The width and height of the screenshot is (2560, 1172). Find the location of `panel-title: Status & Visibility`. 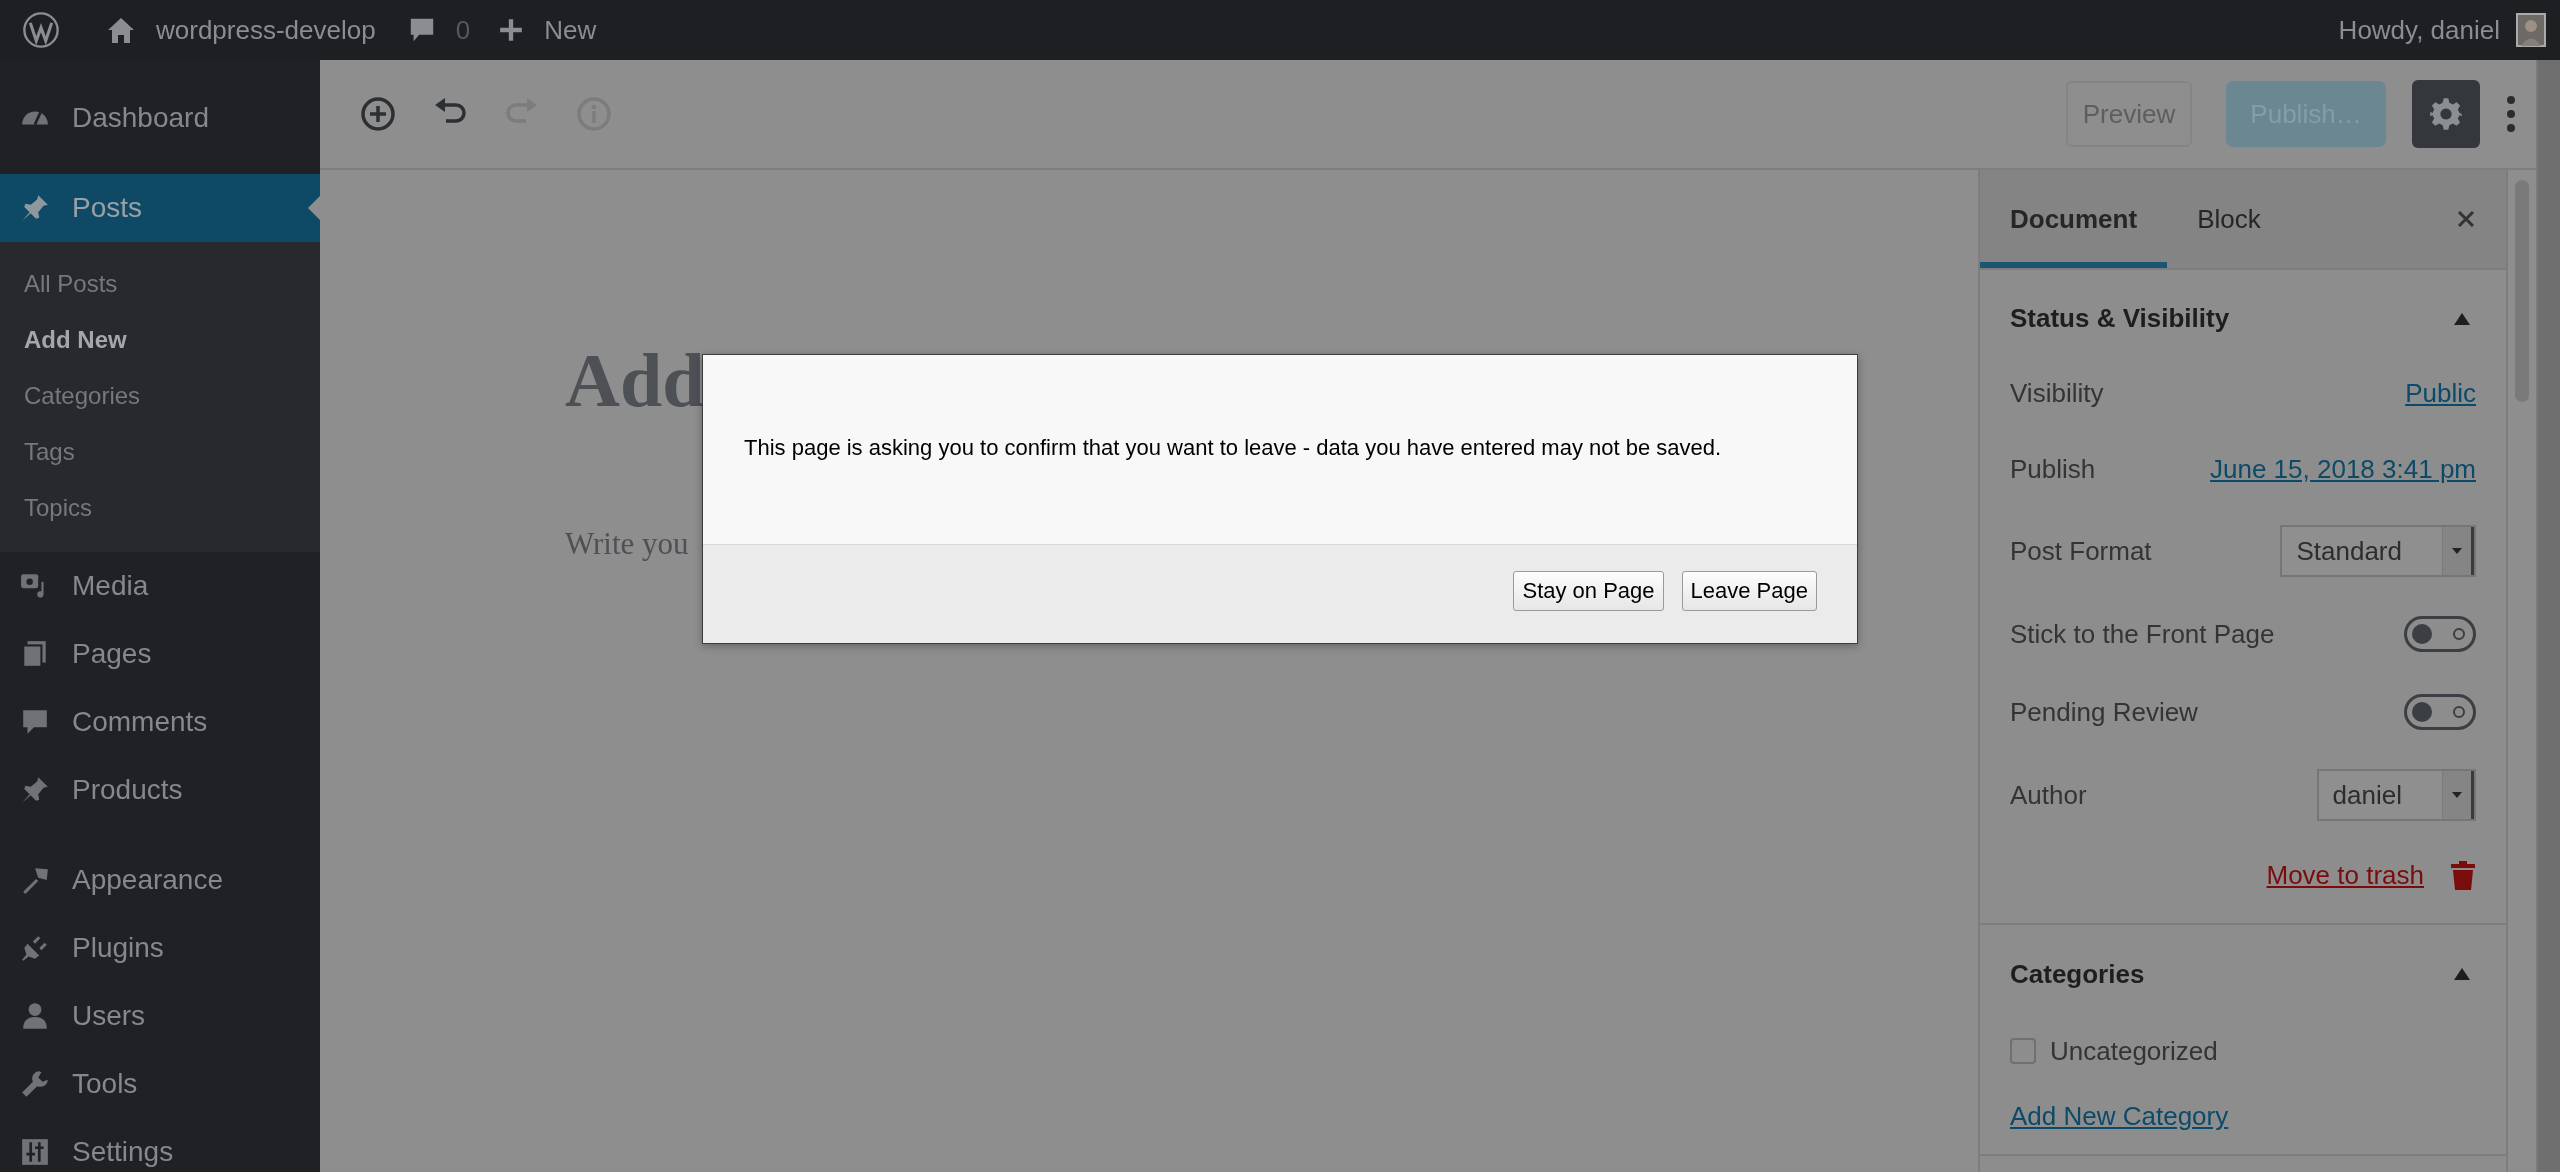

panel-title: Status & Visibility is located at coordinates (2120, 318).